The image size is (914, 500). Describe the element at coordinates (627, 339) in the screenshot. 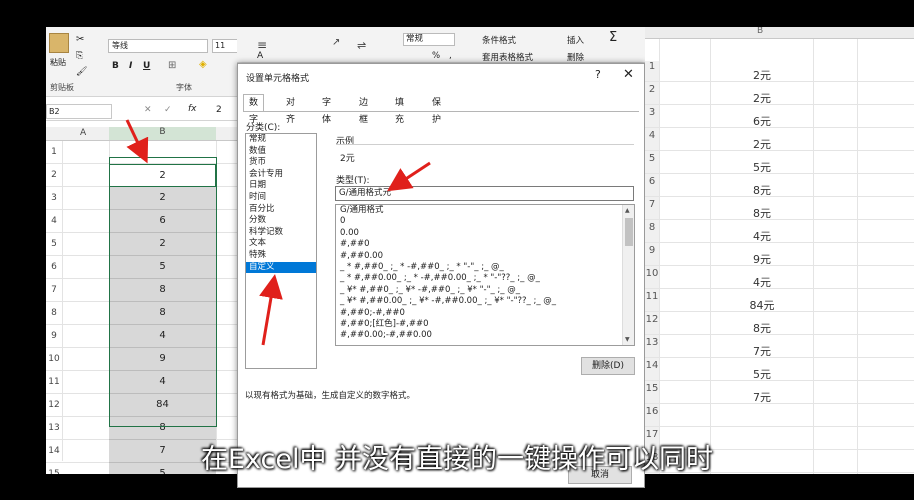

I see `scroll-down-icon: ▼` at that location.